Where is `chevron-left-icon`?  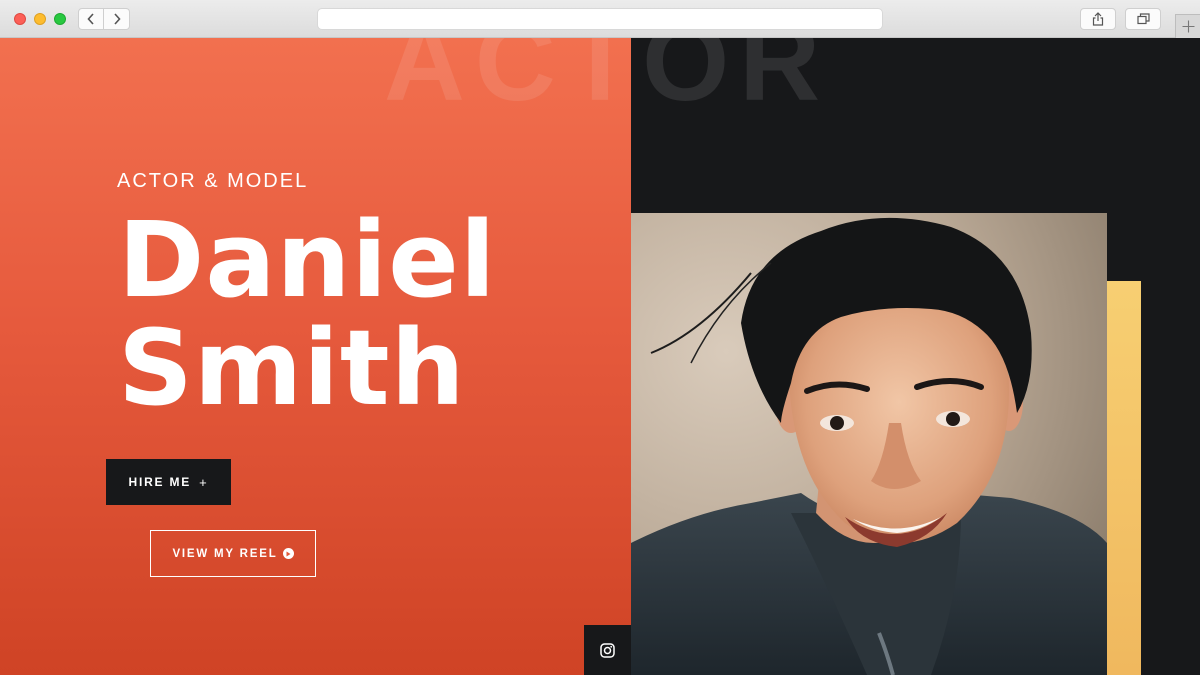 chevron-left-icon is located at coordinates (90, 19).